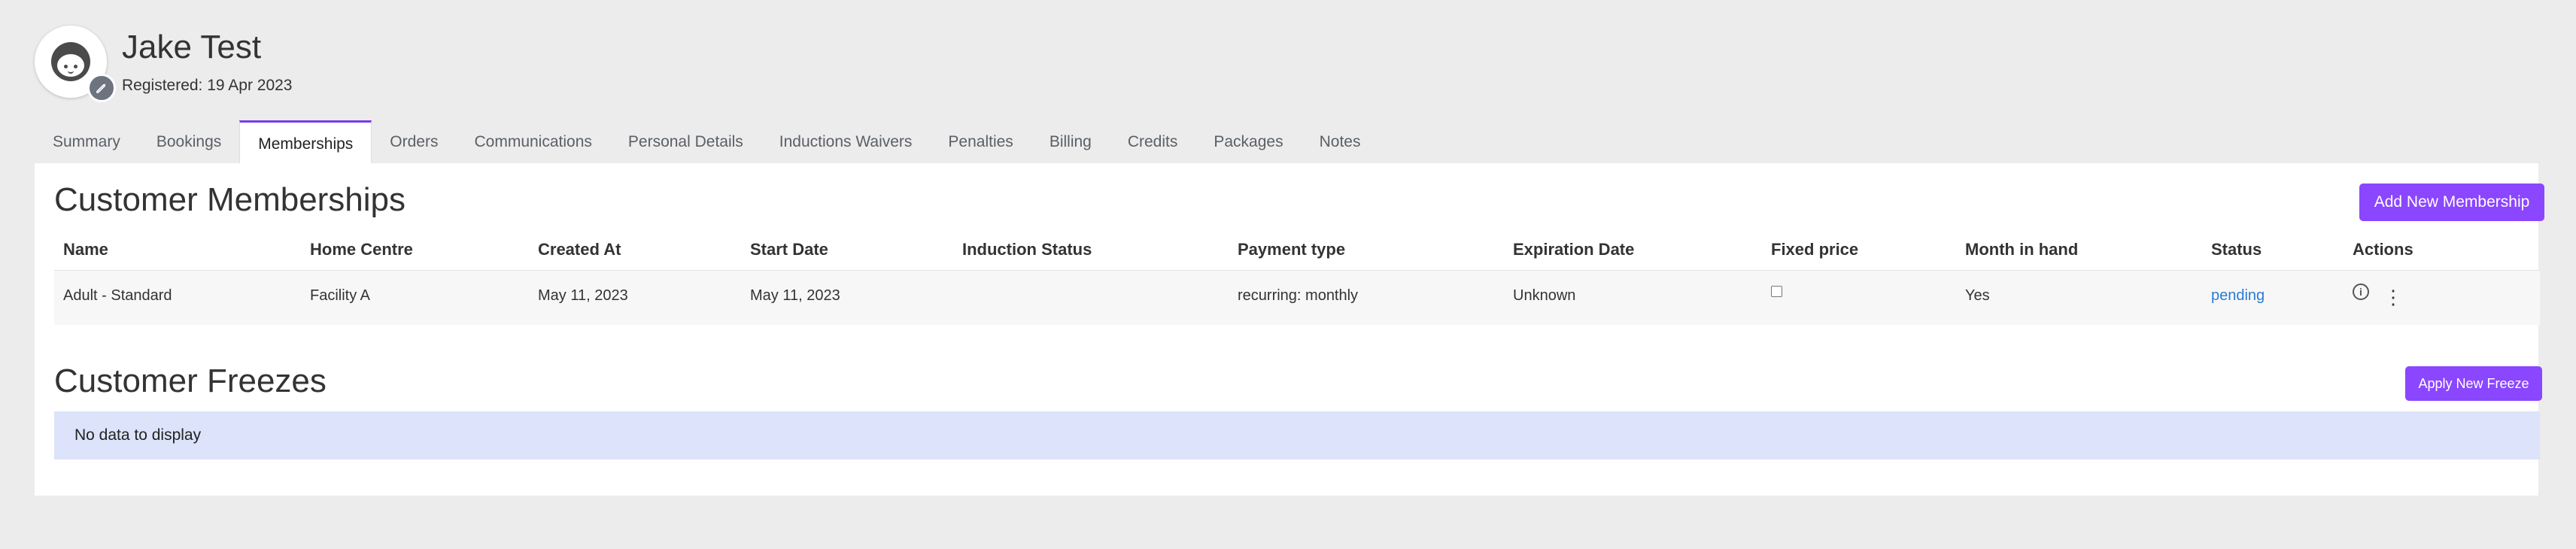 This screenshot has height=549, width=2576. I want to click on column-header-fixed-price: Fixed price, so click(1814, 250).